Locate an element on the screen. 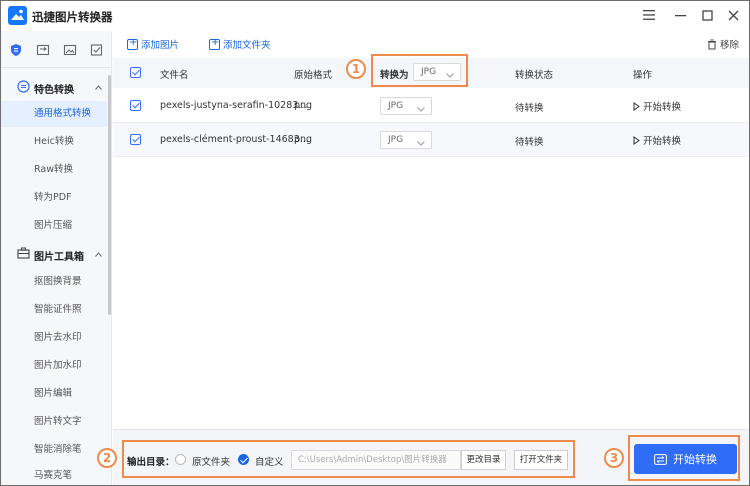 Image resolution: width=750 pixels, height=486 pixels. sidebar-group-toolbox: 图片工具箱 is located at coordinates (56, 254).